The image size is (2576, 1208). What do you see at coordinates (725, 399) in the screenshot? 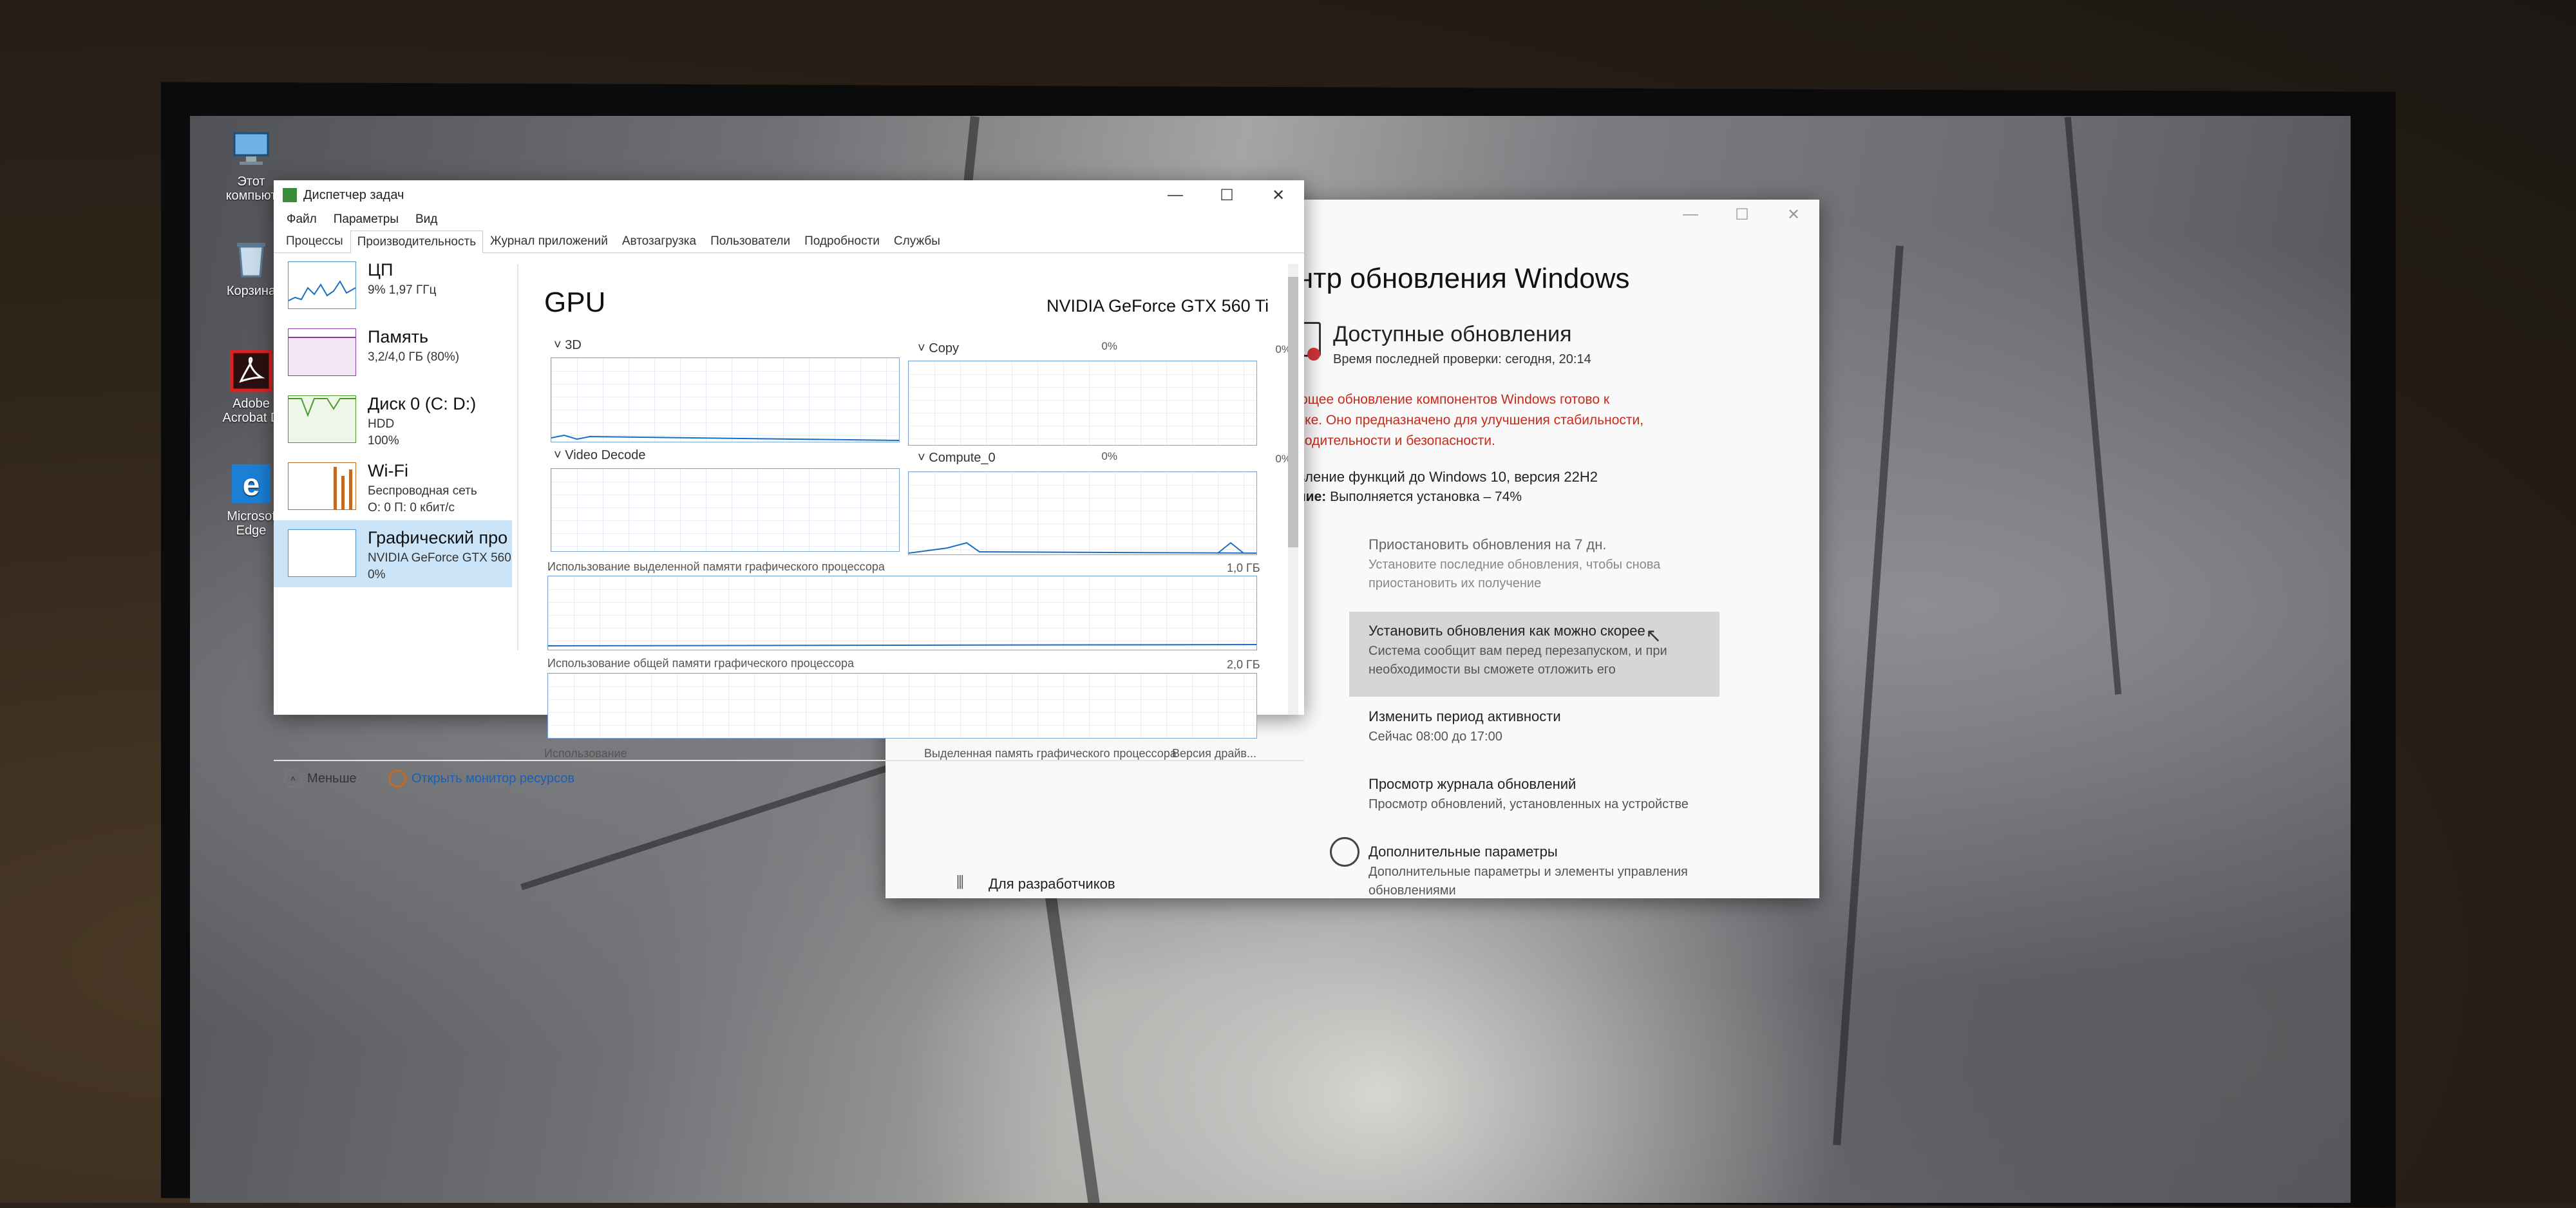
I see `engine-3d-graph` at bounding box center [725, 399].